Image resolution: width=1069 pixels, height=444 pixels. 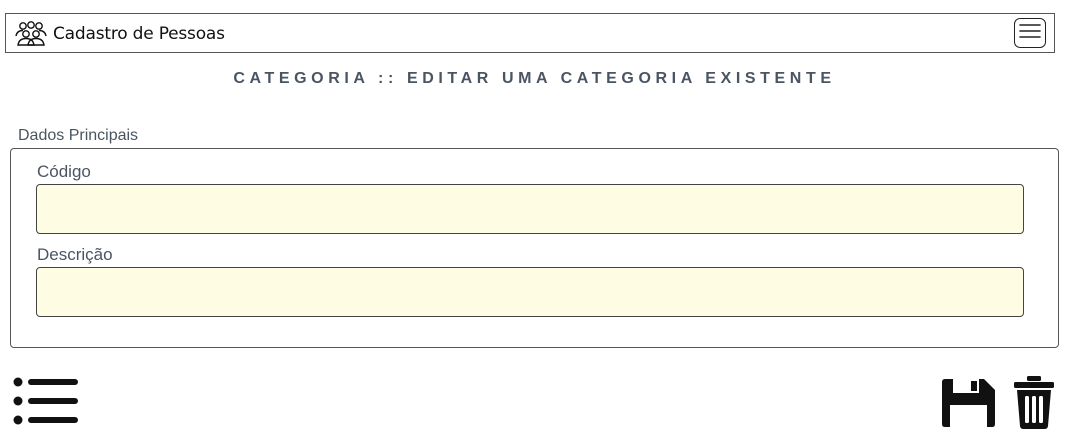 I want to click on brand-link: Cadastro de Pessoas, so click(x=119, y=34).